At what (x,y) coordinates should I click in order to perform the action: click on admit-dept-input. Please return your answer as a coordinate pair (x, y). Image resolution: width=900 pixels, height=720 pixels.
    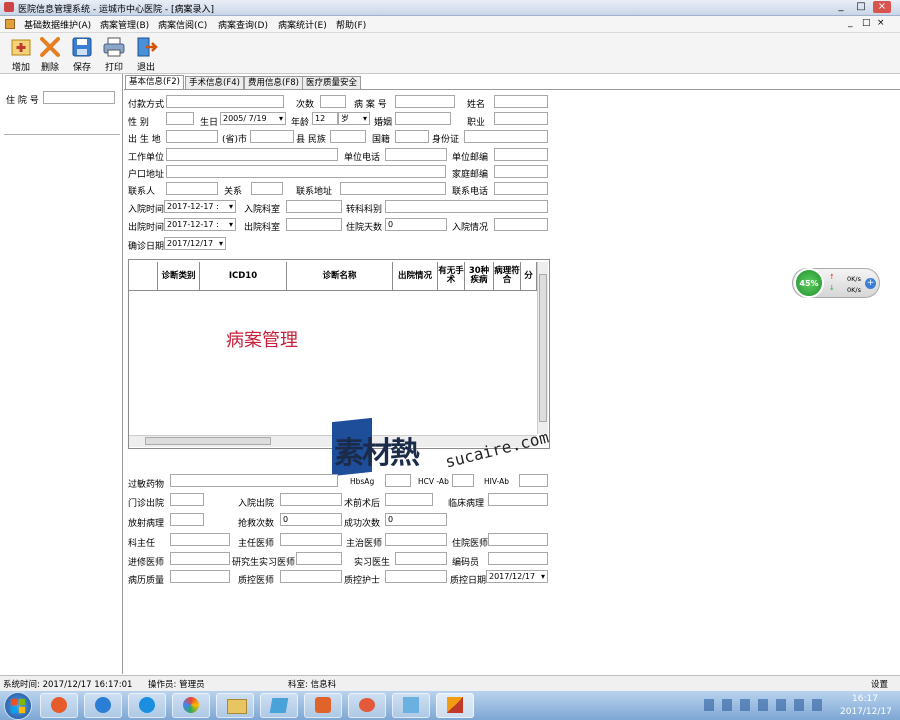
    Looking at the image, I should click on (314, 206).